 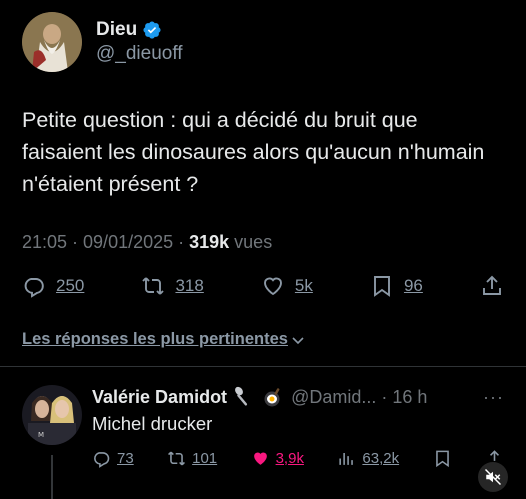 I want to click on tweet-timestamp: 21:05 · 09/01/2025 ·, so click(x=105, y=242).